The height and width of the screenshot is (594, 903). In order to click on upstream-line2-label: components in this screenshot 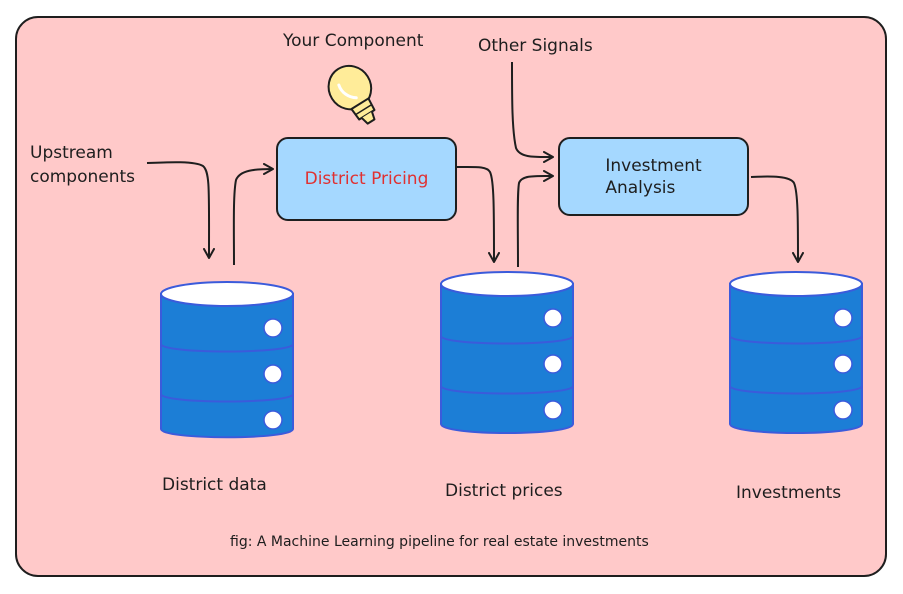, I will do `click(83, 177)`.